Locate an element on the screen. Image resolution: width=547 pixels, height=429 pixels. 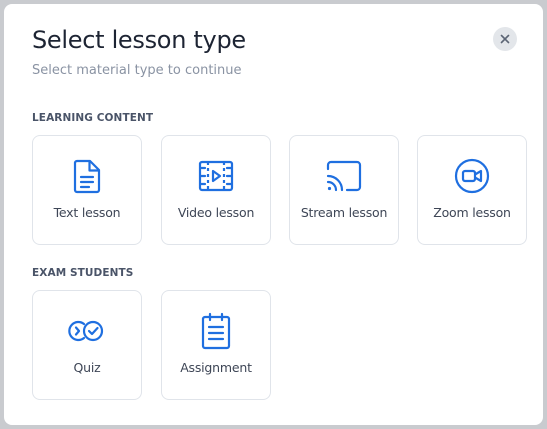
clipboard-icon is located at coordinates (216, 331).